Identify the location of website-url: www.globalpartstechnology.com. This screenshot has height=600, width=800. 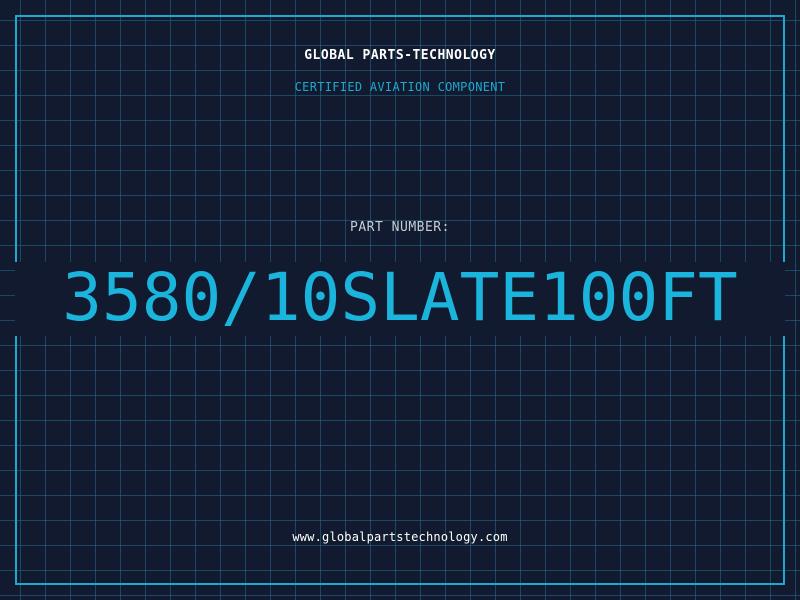
(400, 537).